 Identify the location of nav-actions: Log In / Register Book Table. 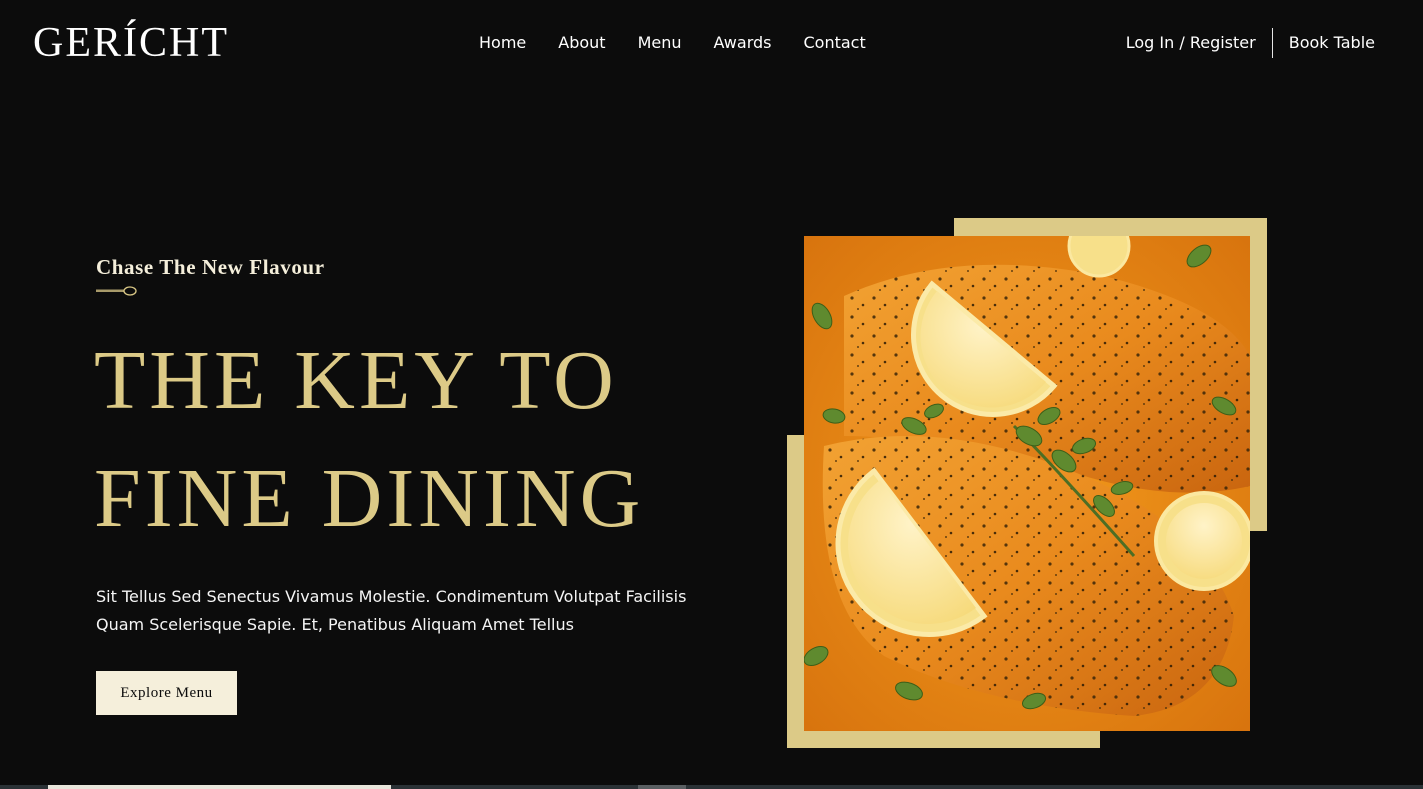
(1250, 43).